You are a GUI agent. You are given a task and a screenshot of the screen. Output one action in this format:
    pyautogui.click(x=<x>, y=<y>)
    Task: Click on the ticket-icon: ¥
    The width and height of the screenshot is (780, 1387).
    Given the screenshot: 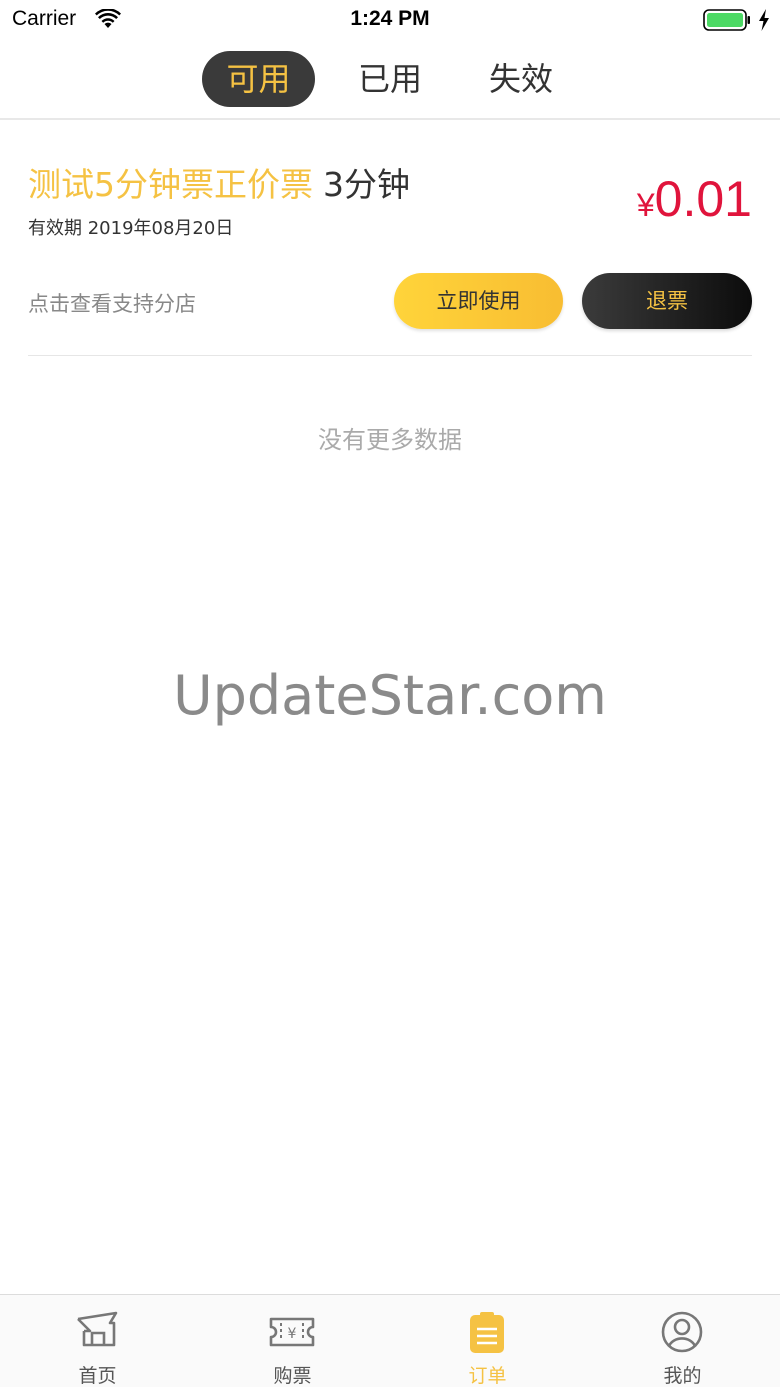 What is the action you would take?
    pyautogui.click(x=292, y=1332)
    